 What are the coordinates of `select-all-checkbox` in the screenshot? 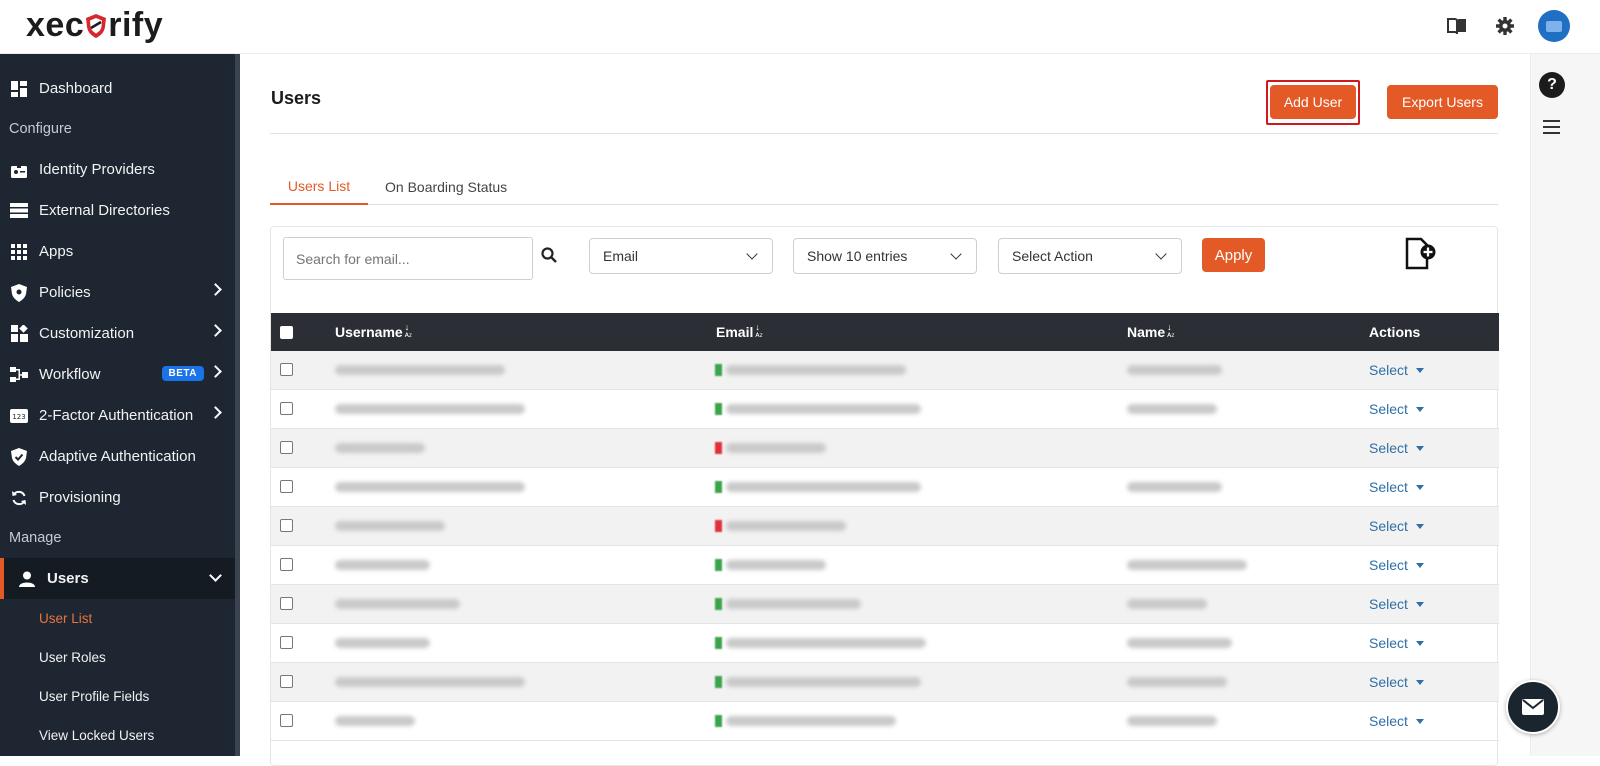 It's located at (286, 332).